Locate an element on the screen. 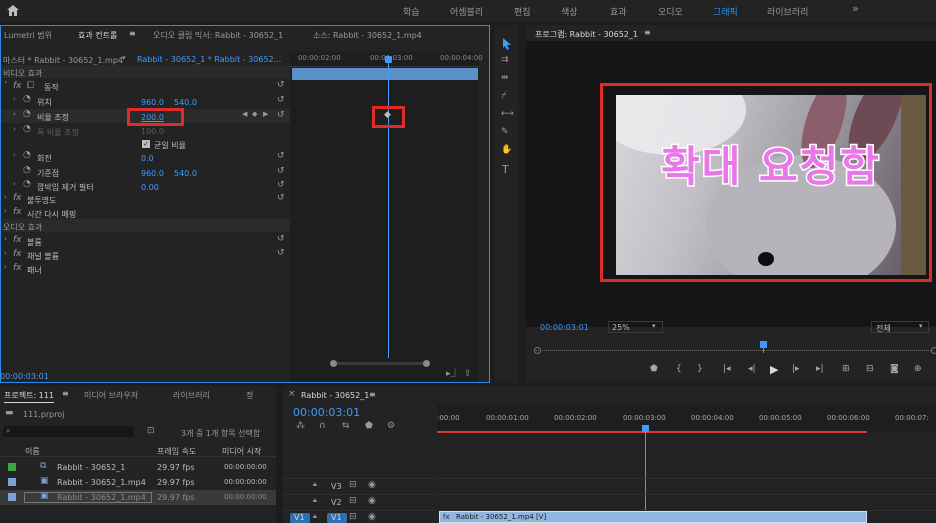 The image size is (936, 523). workspace-libraries: 라이브러리 is located at coordinates (787, 11).